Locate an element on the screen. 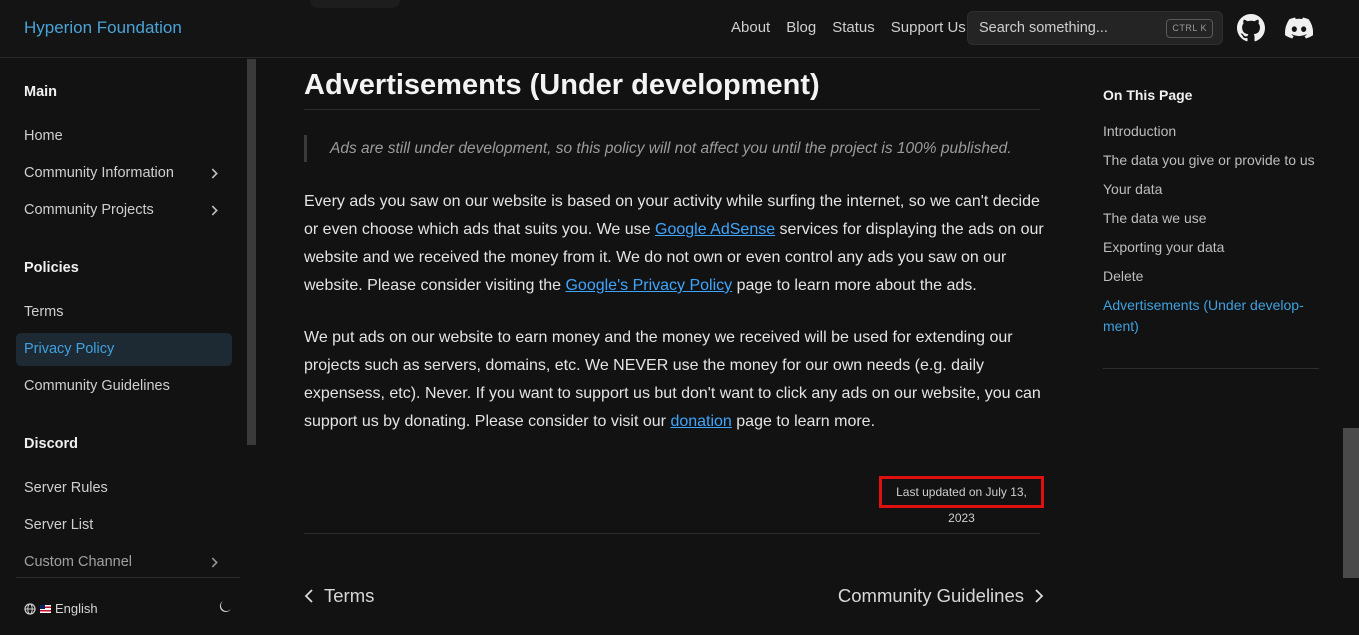 The width and height of the screenshot is (1359, 635). discord-icon is located at coordinates (1299, 28).